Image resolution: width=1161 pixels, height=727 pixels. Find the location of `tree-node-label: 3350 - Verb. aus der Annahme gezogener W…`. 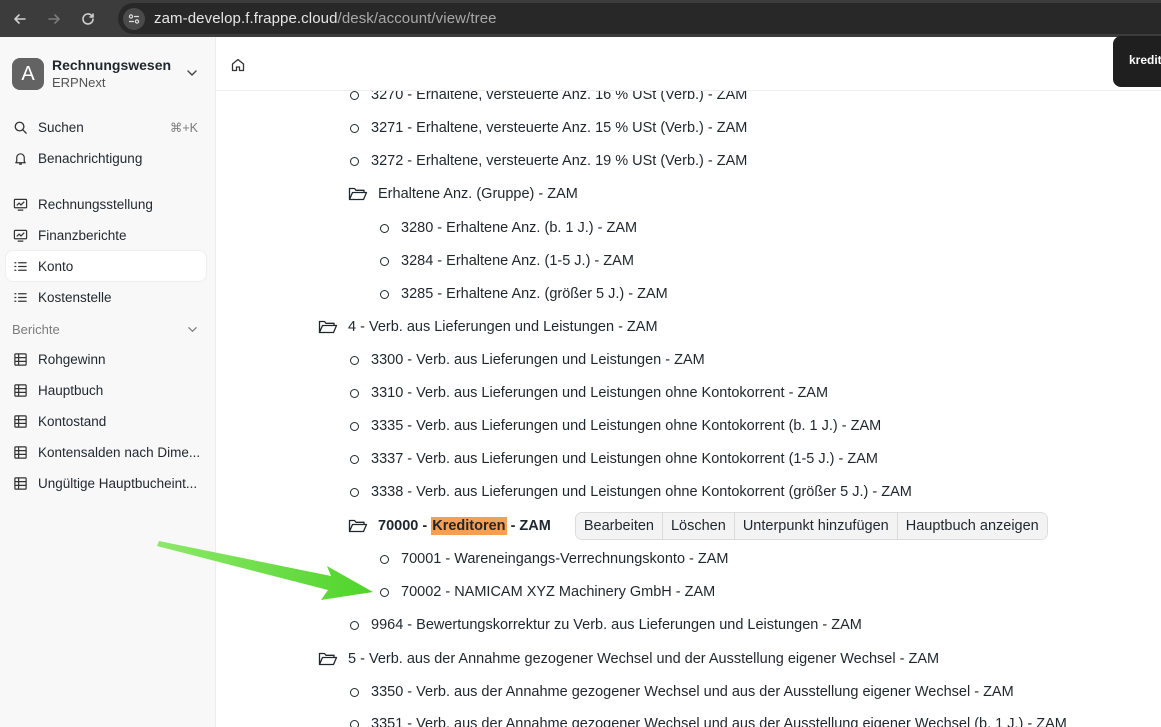

tree-node-label: 3350 - Verb. aus der Annahme gezogener W… is located at coordinates (692, 692).